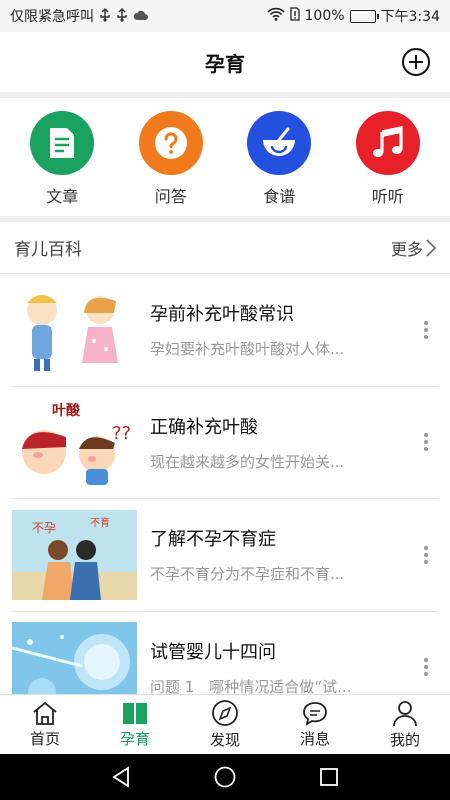  Describe the element at coordinates (48, 250) in the screenshot. I see `section-title: 育儿百科` at that location.